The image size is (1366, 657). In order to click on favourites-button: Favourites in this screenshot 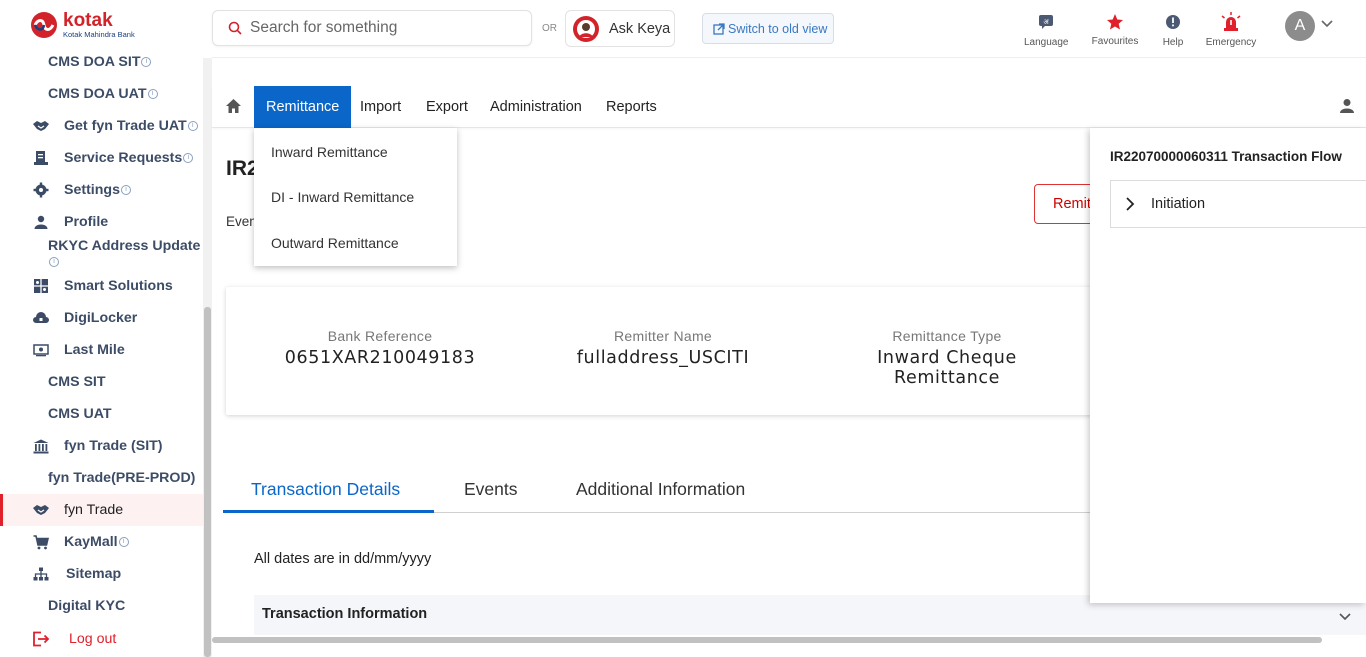, I will do `click(1115, 29)`.